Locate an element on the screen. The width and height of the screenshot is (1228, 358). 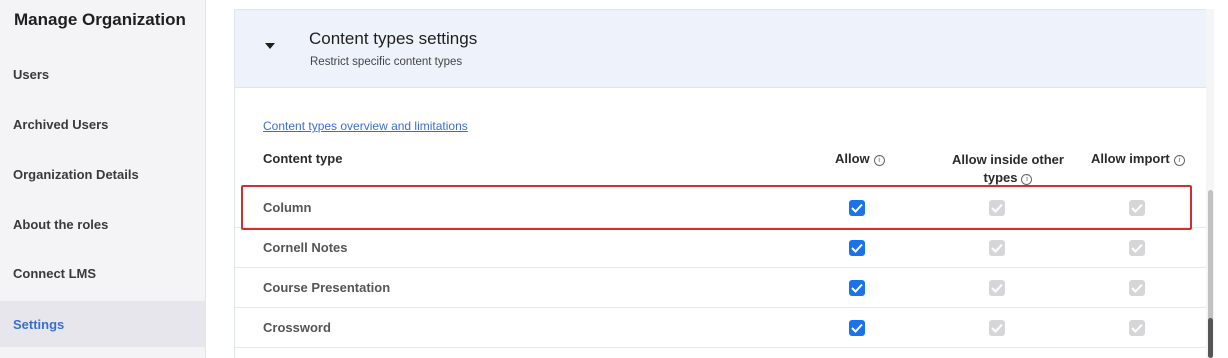
sidebar-item-label: Archived Users is located at coordinates (61, 124).